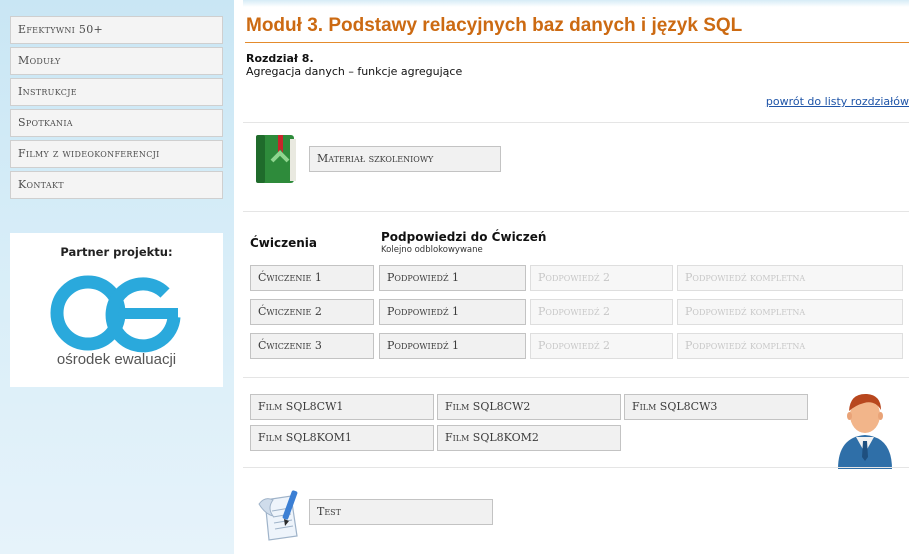 Image resolution: width=909 pixels, height=554 pixels. What do you see at coordinates (278, 515) in the screenshot?
I see `document-pen-icon` at bounding box center [278, 515].